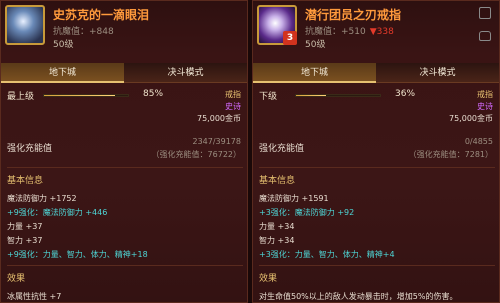 The height and width of the screenshot is (303, 500). I want to click on effect-text: 冰属性抗性 +7, so click(34, 296).